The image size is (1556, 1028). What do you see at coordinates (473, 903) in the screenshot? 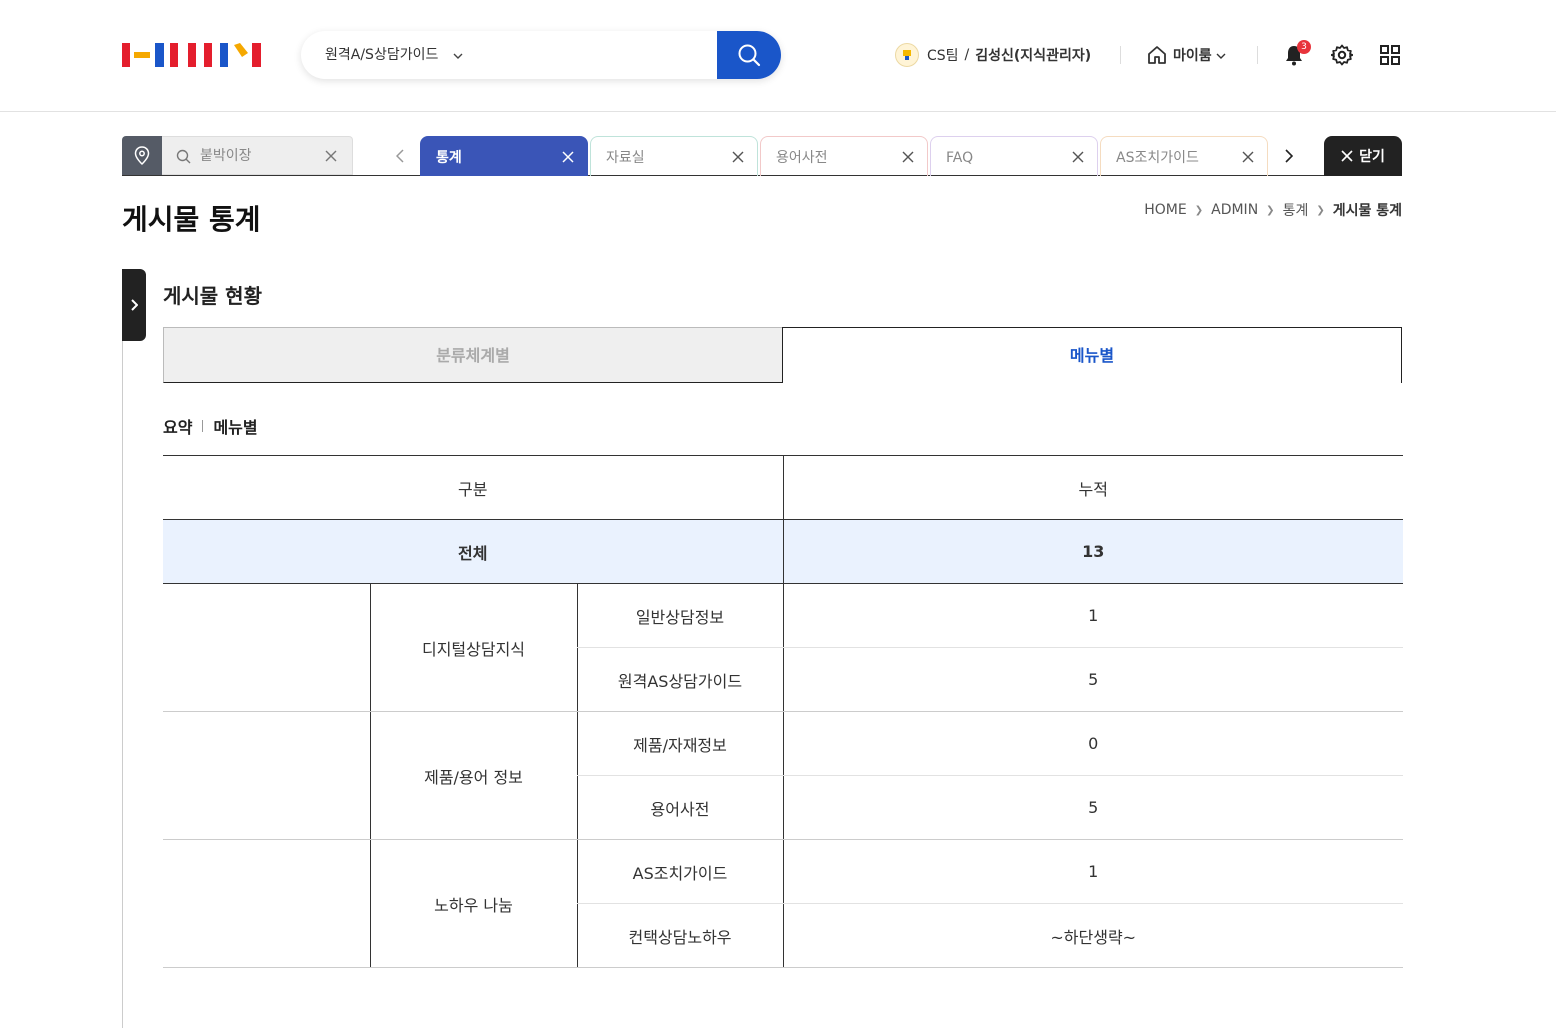
I see `group-name: 노하우 나눔` at bounding box center [473, 903].